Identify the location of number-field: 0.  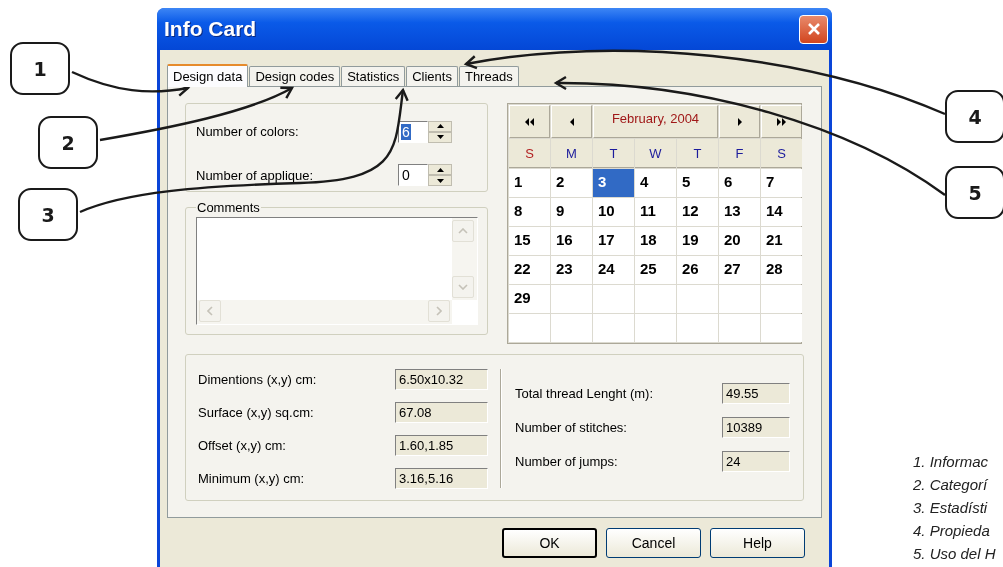
(413, 175).